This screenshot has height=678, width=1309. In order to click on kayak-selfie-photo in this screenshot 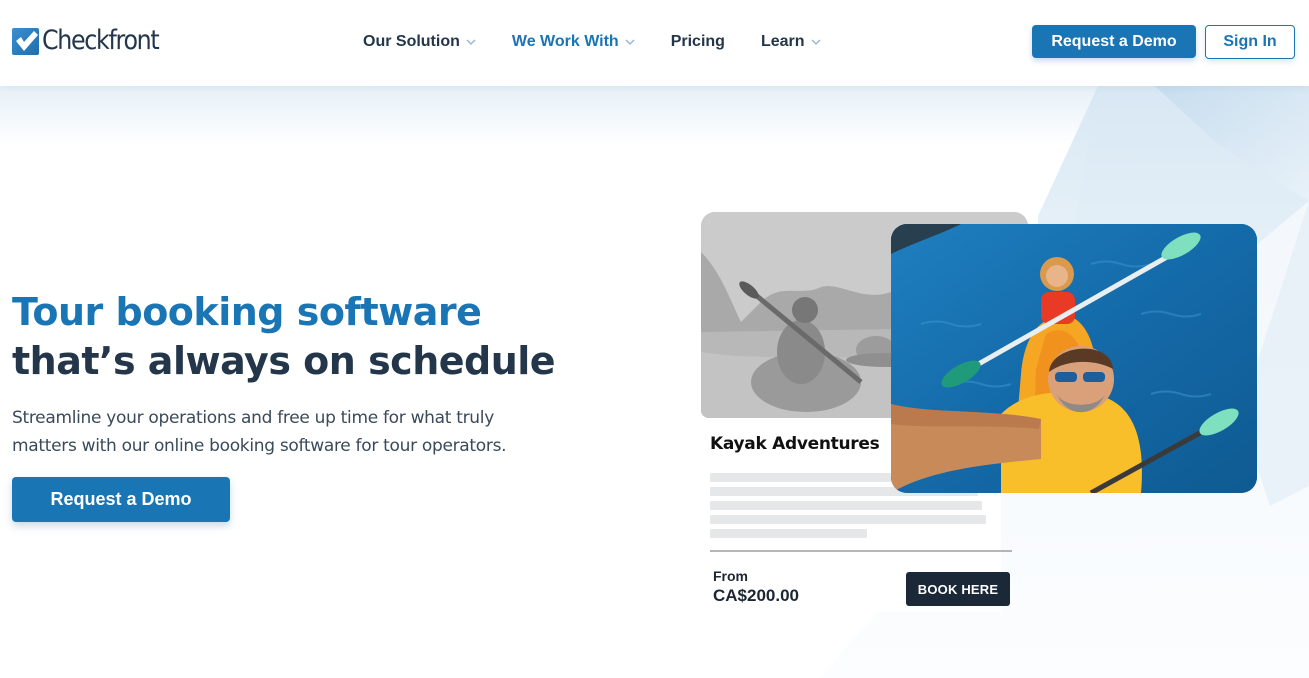, I will do `click(1074, 358)`.